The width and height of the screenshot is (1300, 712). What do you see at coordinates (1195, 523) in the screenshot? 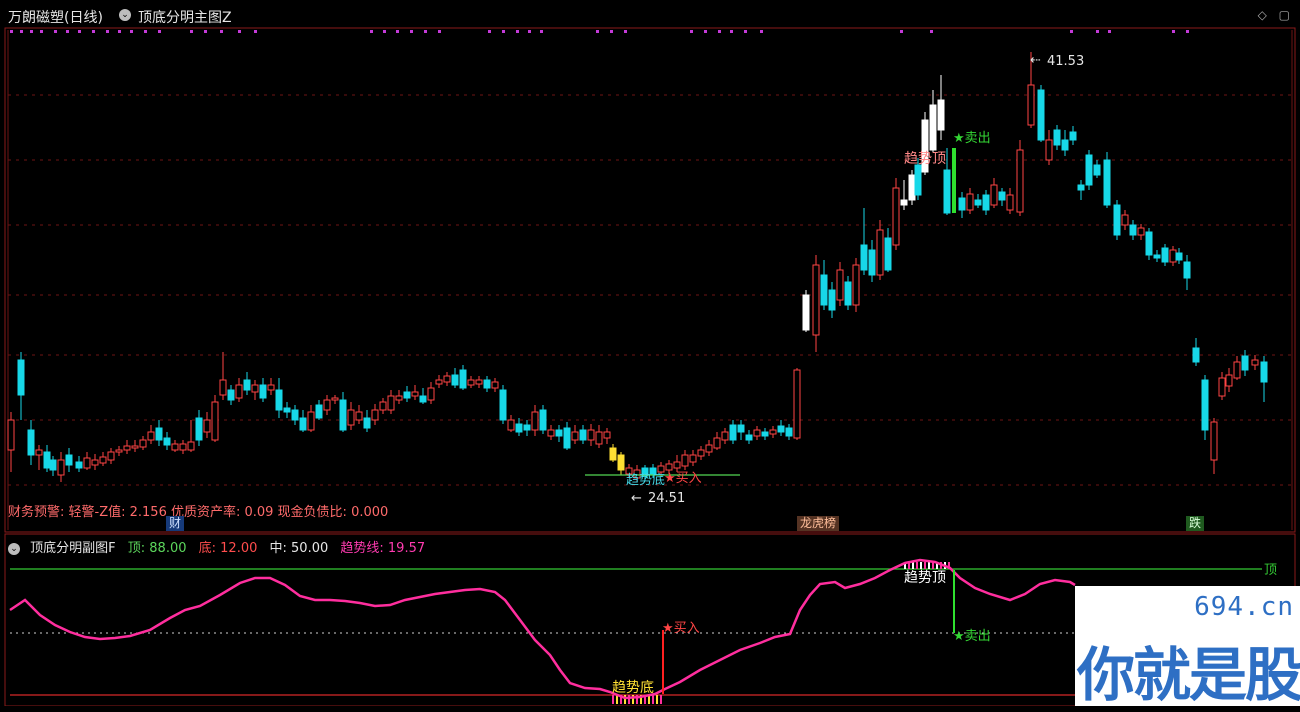
I see `fall-badge: 跌` at bounding box center [1195, 523].